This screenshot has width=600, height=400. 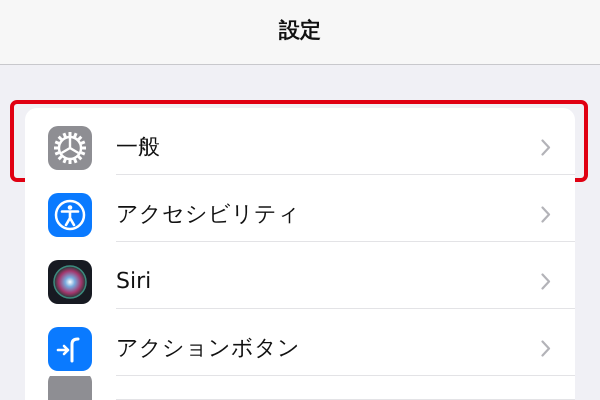 I want to click on row-label: アクセシビリティ, so click(x=208, y=215).